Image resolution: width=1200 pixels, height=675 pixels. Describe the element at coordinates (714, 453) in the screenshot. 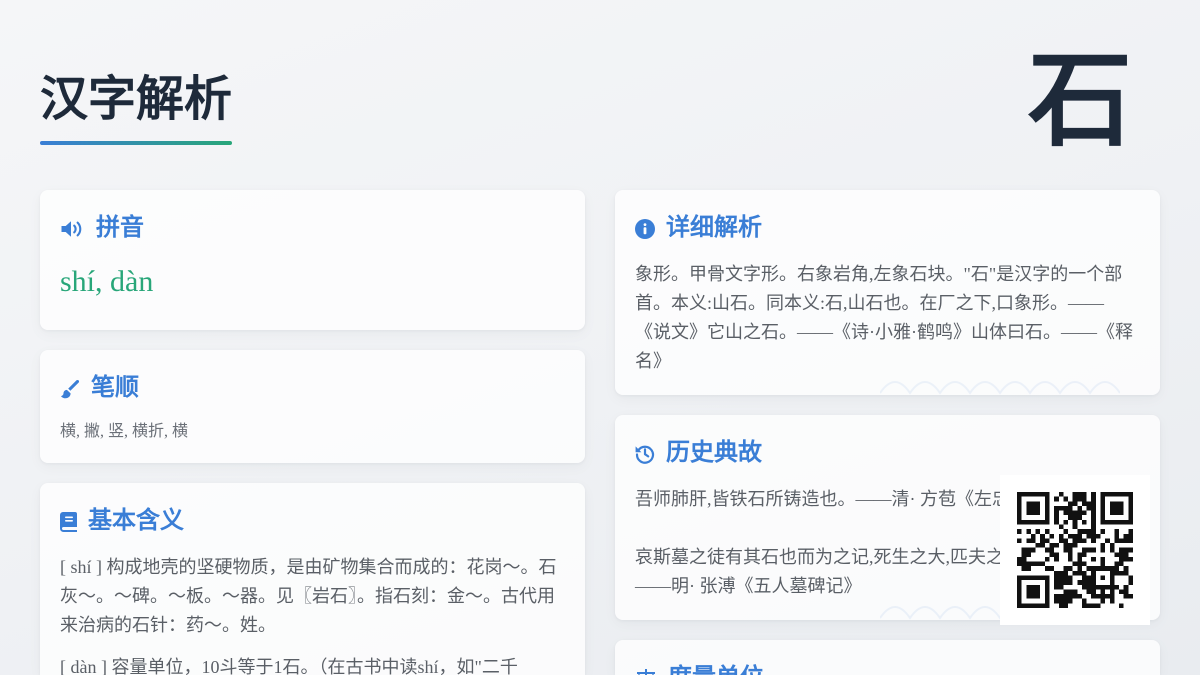

I see `history-heading-label: 历史典故` at that location.